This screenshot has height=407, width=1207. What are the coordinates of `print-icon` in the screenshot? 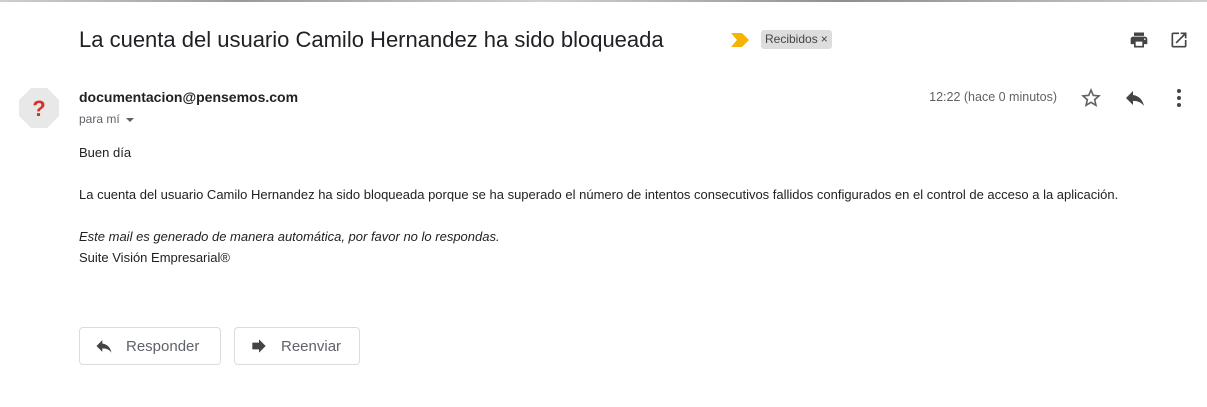 It's located at (1139, 40).